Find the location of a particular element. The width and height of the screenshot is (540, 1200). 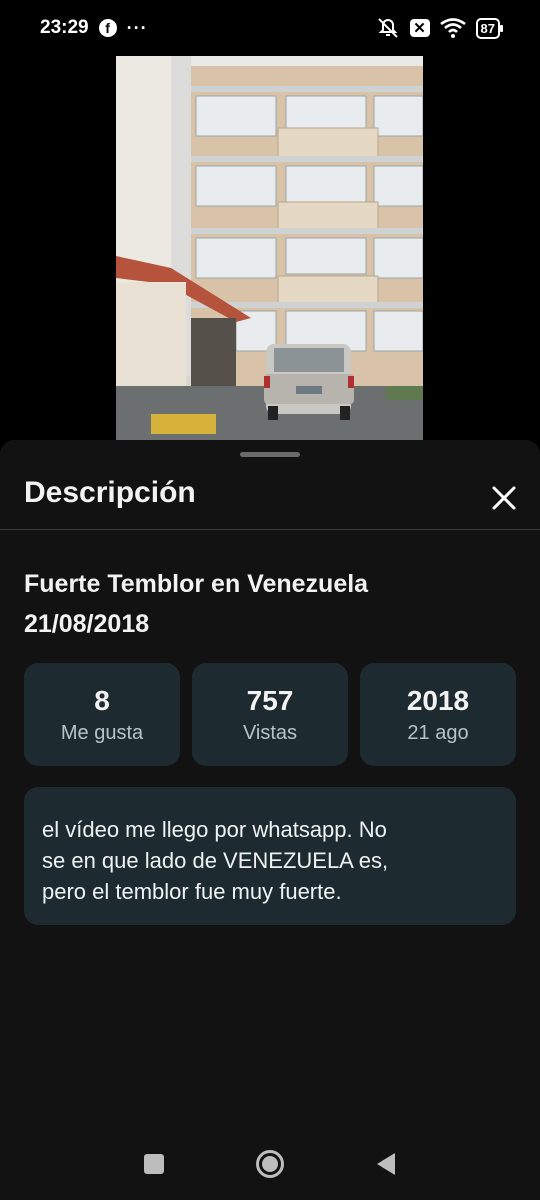

mute-vibrate-icon is located at coordinates (388, 28).